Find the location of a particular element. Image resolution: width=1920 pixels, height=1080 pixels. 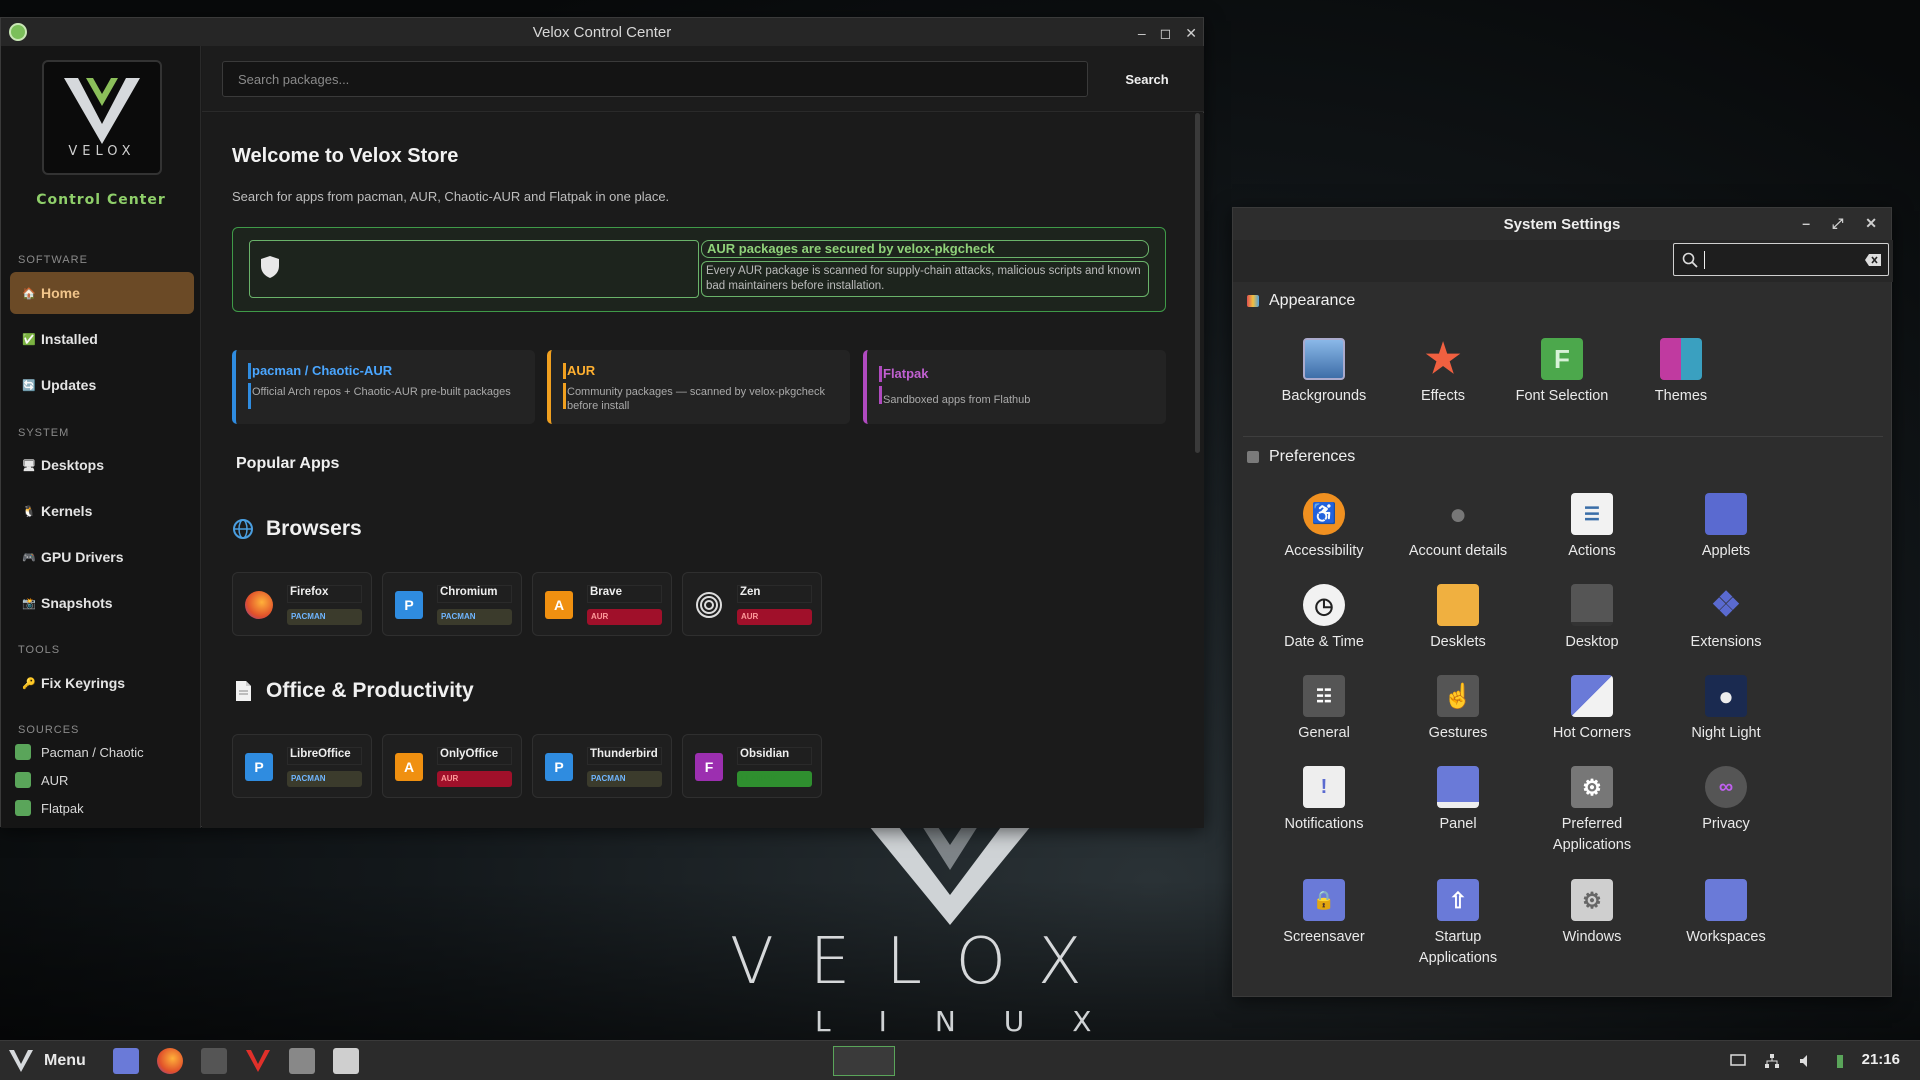

source-card-flatpak: Flatpak Sandboxed apps from Flathub is located at coordinates (1014, 387).